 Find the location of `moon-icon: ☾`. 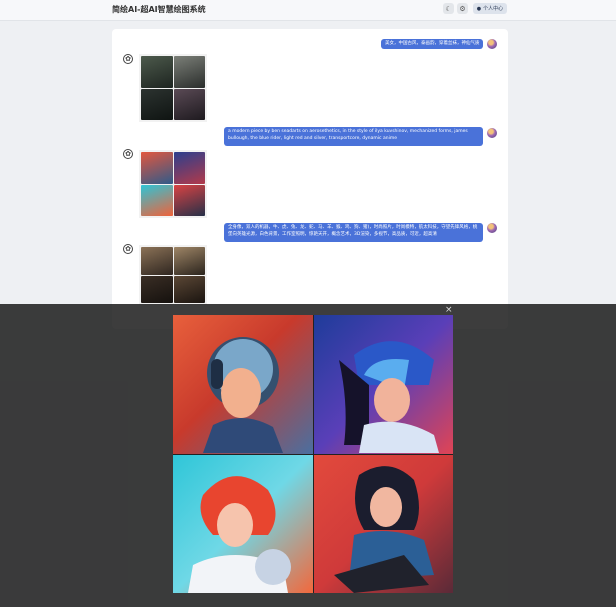

moon-icon: ☾ is located at coordinates (448, 8).